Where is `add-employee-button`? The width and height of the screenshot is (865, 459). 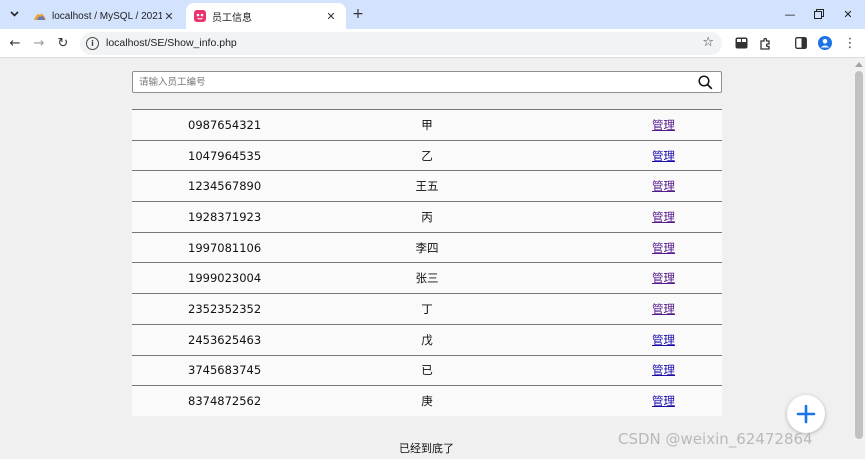
add-employee-button is located at coordinates (806, 414).